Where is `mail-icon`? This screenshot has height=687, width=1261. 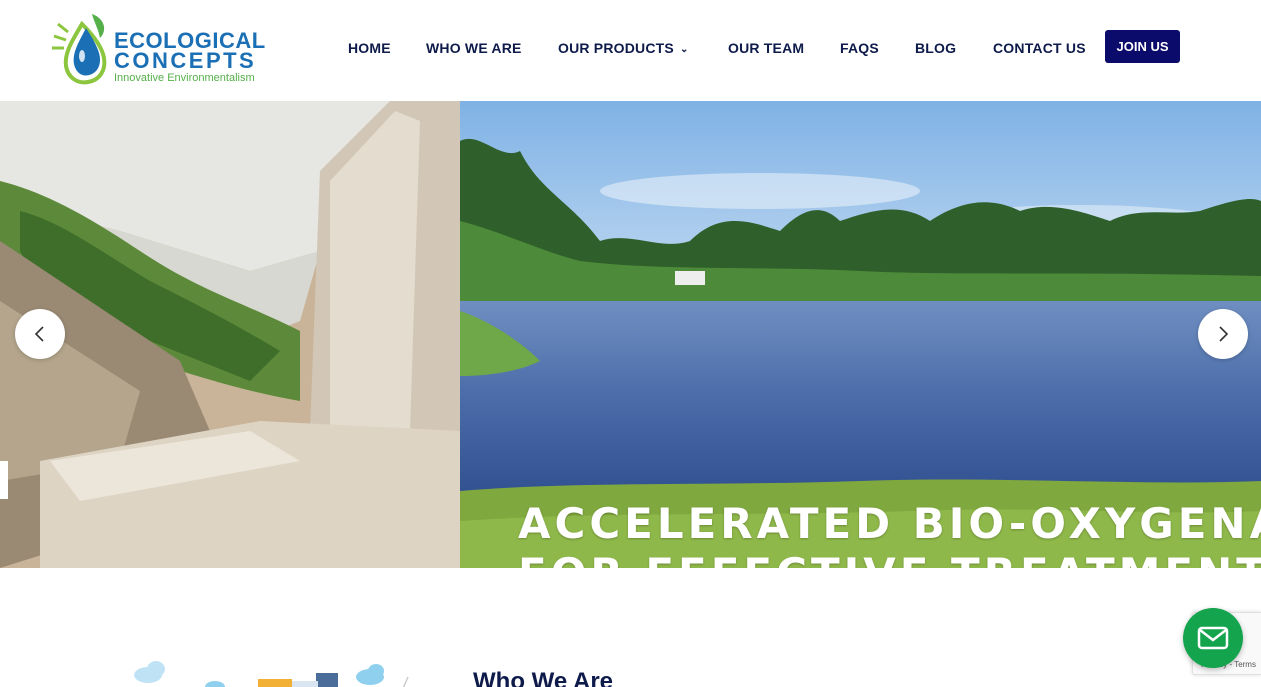
mail-icon is located at coordinates (1213, 638).